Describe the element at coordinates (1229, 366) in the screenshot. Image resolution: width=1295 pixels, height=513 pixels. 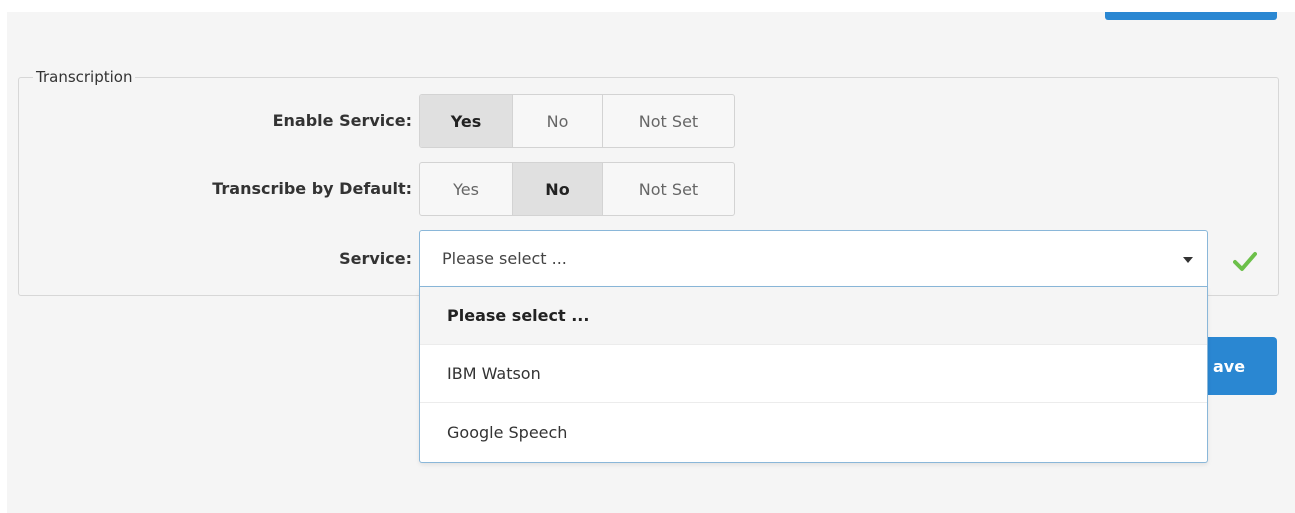
I see `save-button-label: ave` at that location.